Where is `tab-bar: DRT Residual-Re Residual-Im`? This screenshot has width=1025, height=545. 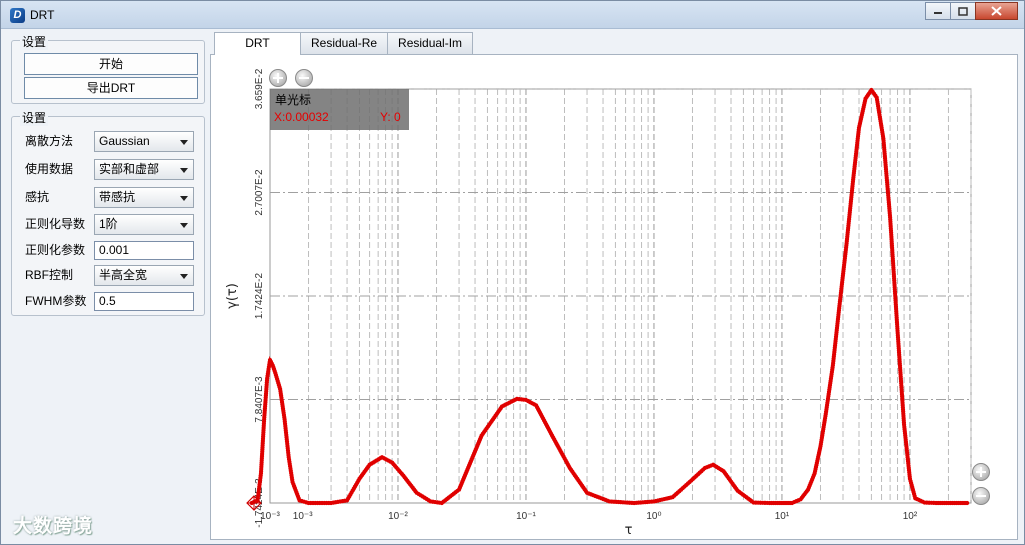
tab-bar: DRT Residual-Re Residual-Im is located at coordinates (344, 43).